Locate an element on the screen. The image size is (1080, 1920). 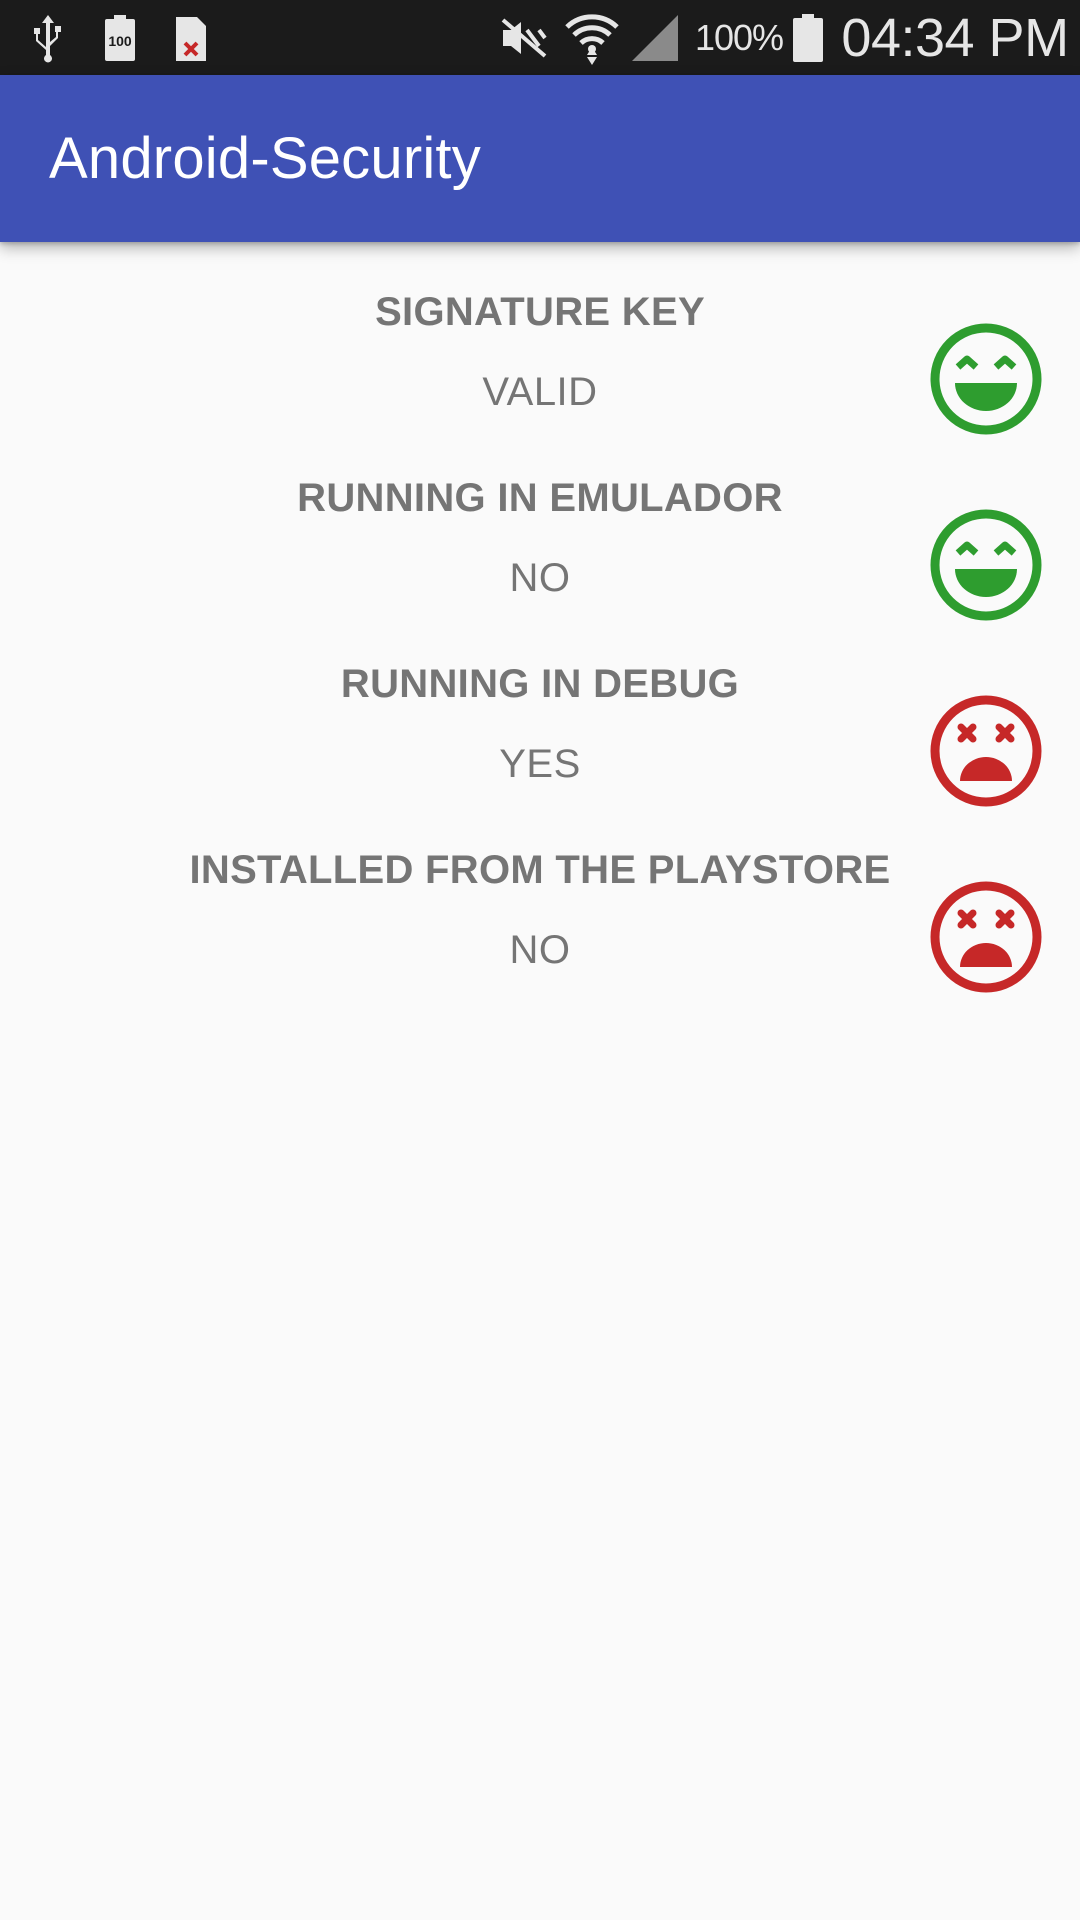
check-row-signature-key: SIGNATURE KEY VALID is located at coordinates (540, 357).